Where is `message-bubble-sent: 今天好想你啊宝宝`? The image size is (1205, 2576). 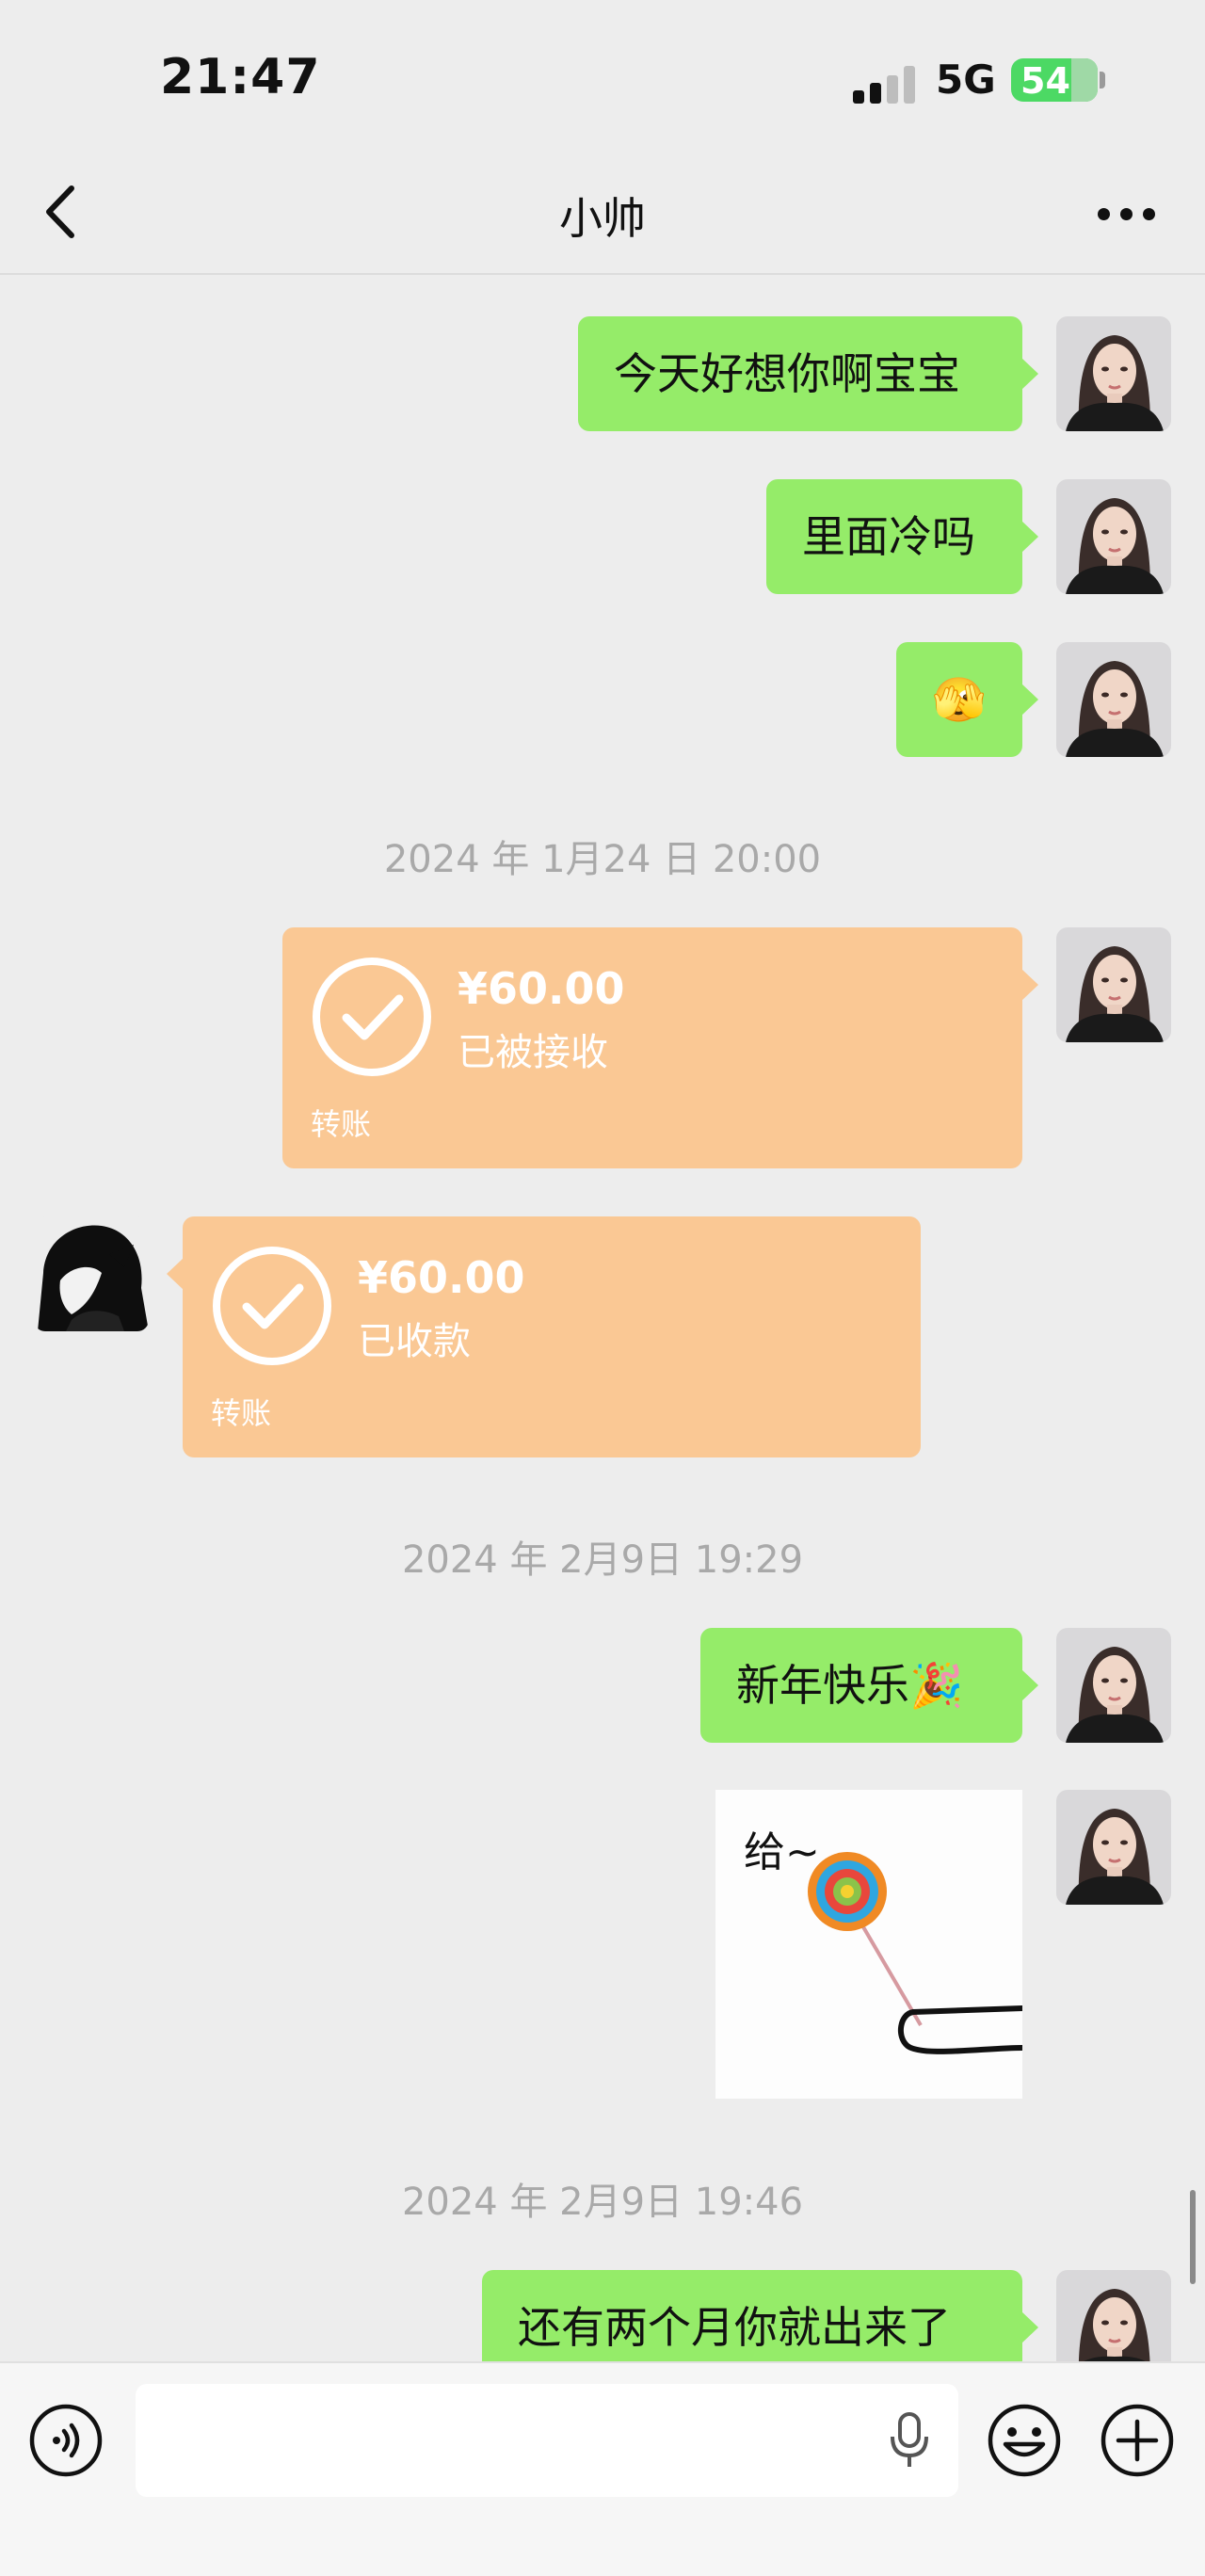 message-bubble-sent: 今天好想你啊宝宝 is located at coordinates (808, 373).